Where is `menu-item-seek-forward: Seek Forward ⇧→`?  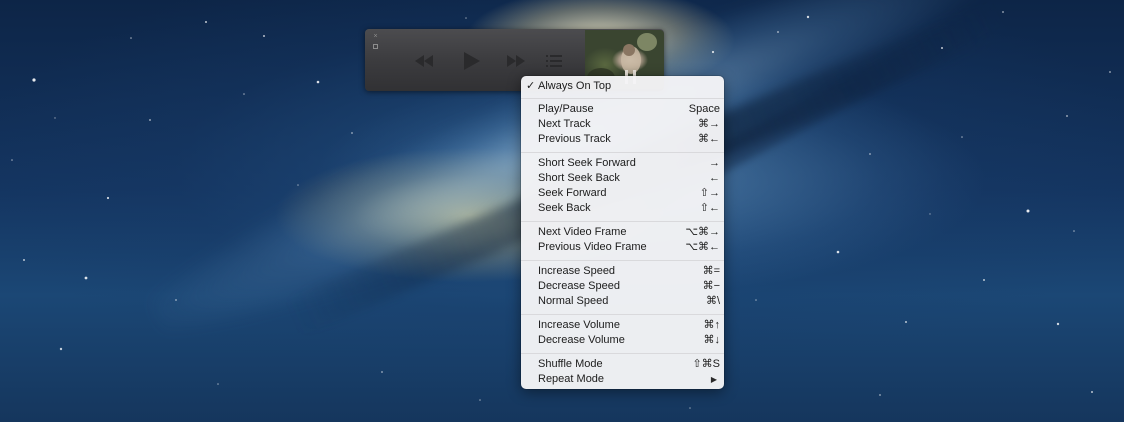 menu-item-seek-forward: Seek Forward ⇧→ is located at coordinates (622, 193).